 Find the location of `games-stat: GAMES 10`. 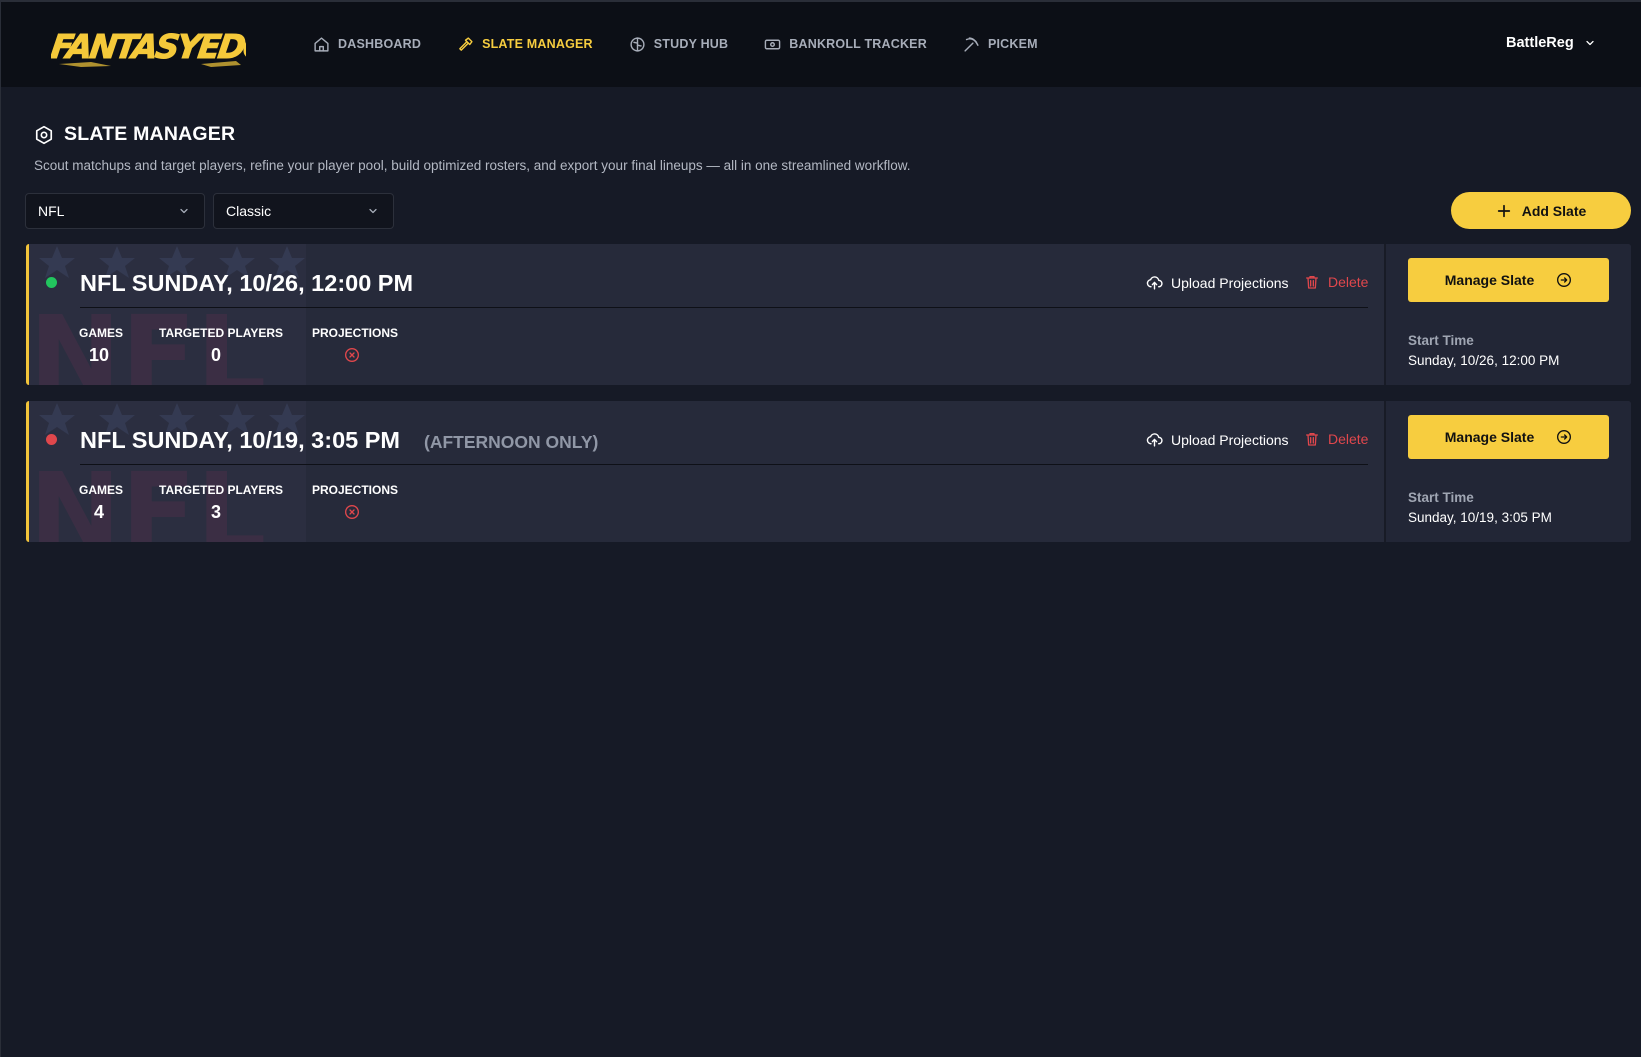

games-stat: GAMES 10 is located at coordinates (101, 346).